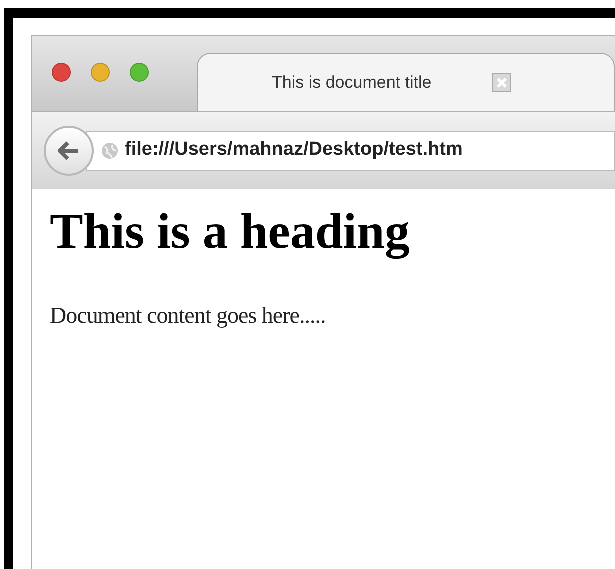  What do you see at coordinates (406, 82) in the screenshot?
I see `browser-tab: This is document title` at bounding box center [406, 82].